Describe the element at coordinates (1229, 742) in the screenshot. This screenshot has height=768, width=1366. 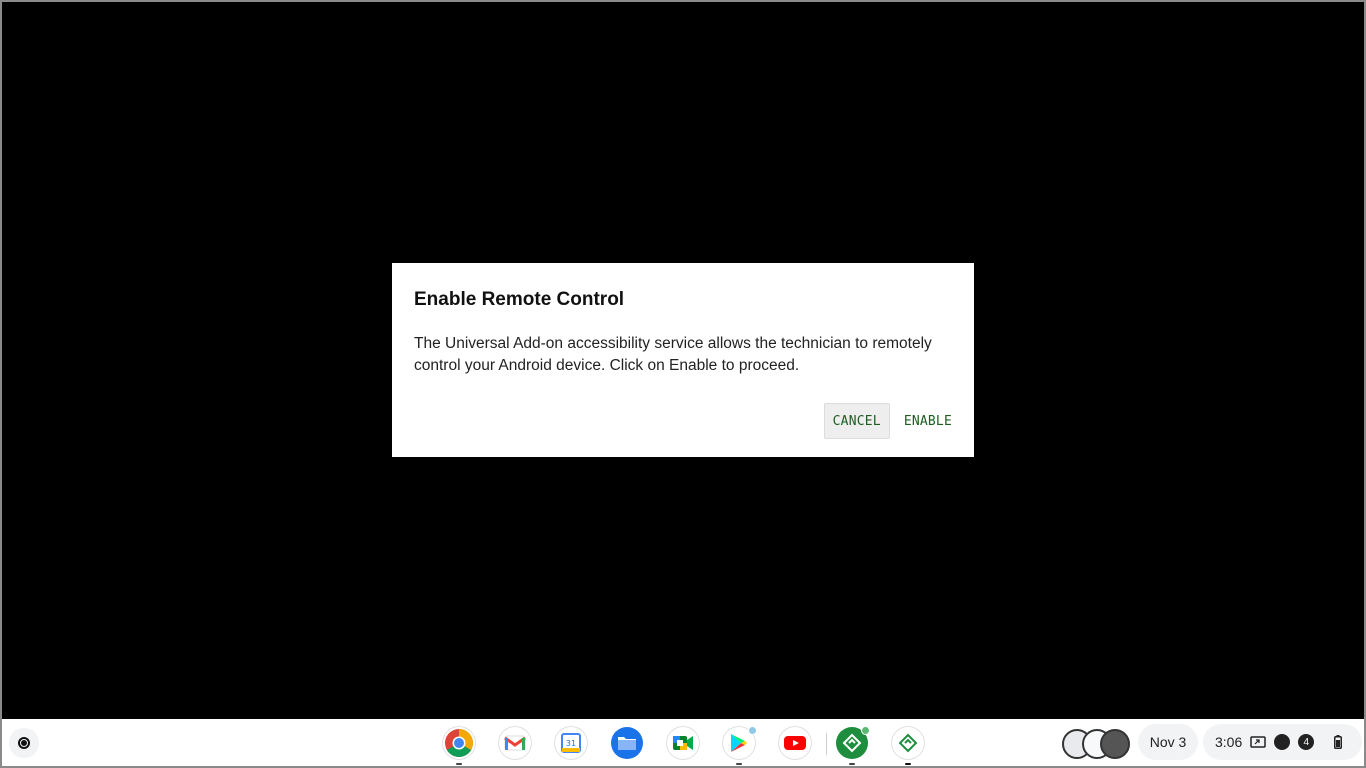
I see `time-label: 3:06` at that location.